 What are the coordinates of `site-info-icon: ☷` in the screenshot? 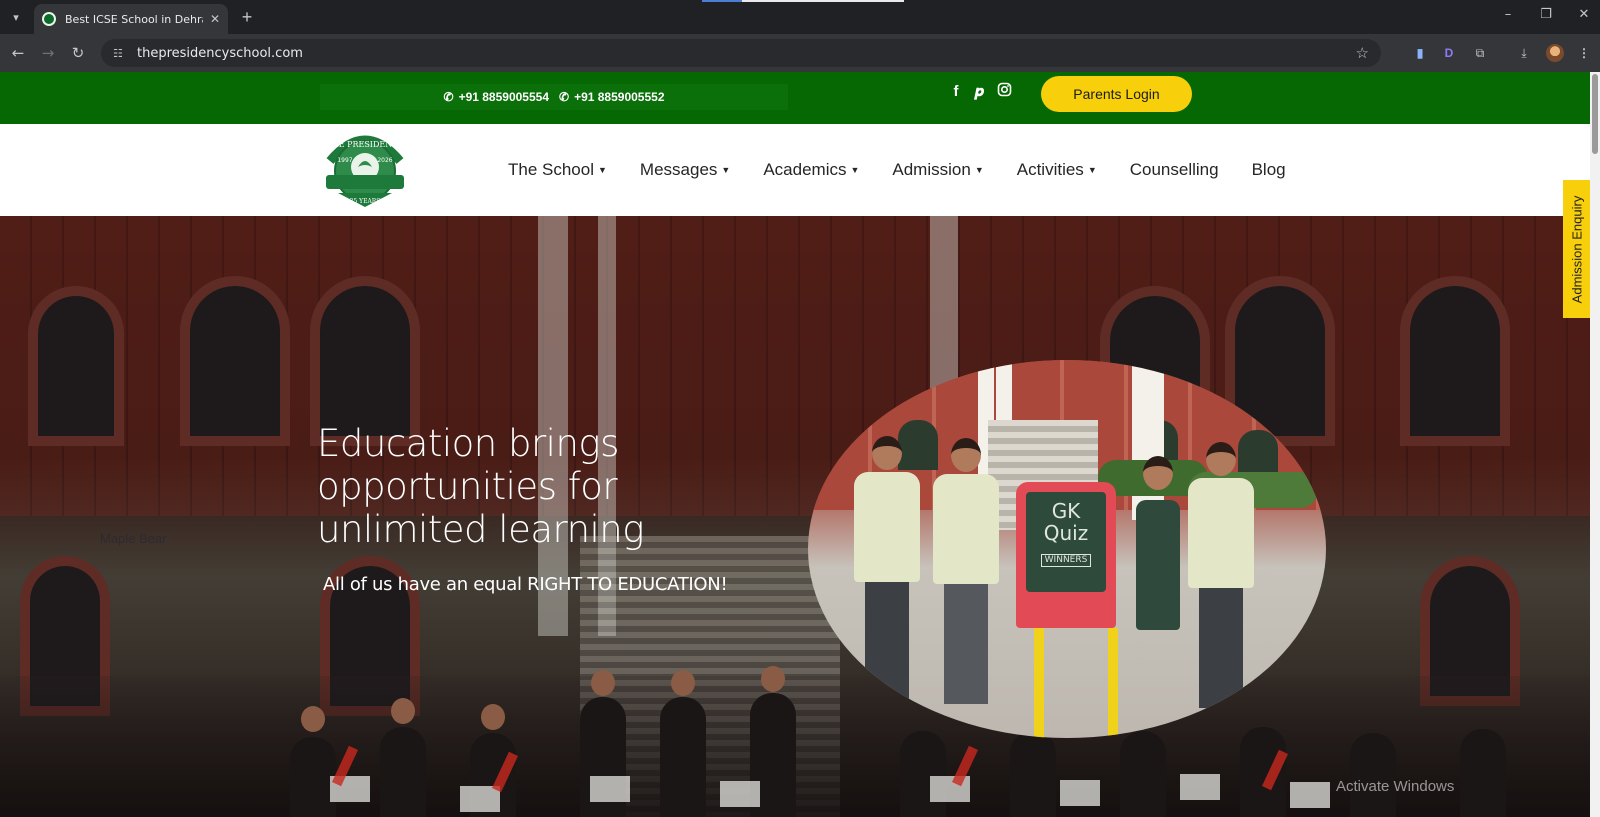 It's located at (120, 53).